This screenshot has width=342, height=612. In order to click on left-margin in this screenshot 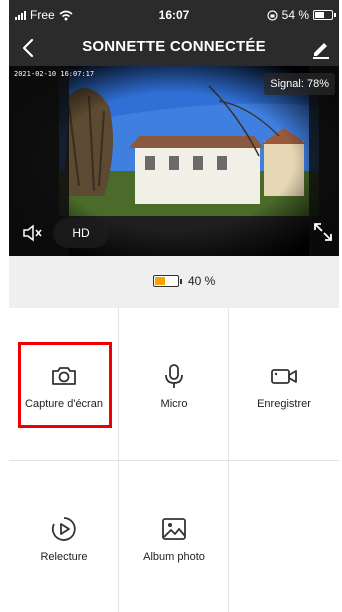, I will do `click(4, 306)`.